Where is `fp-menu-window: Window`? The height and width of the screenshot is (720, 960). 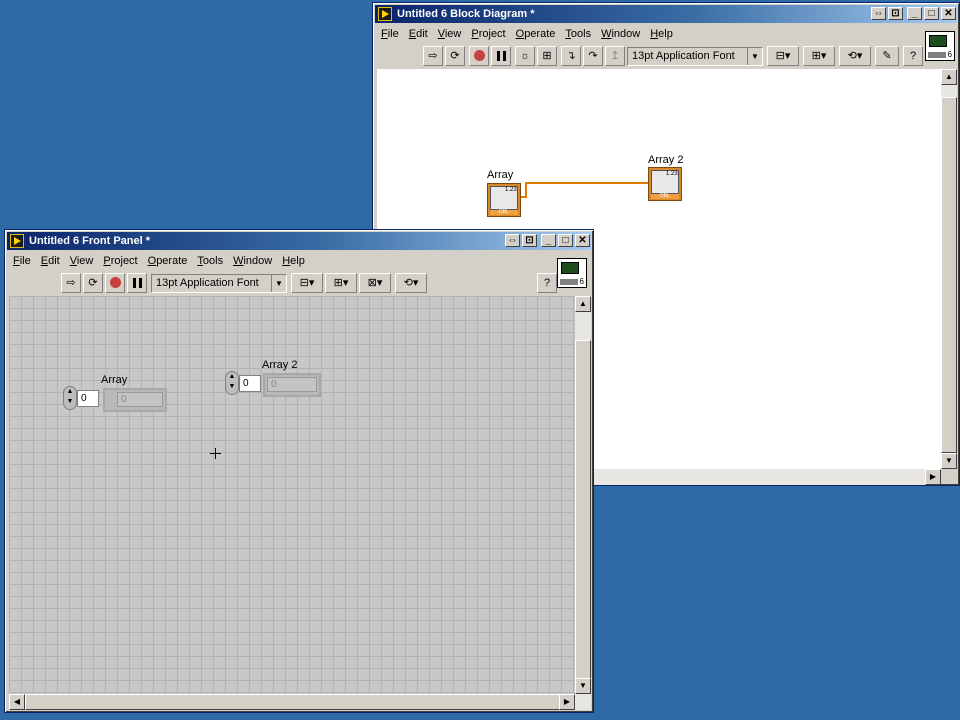
fp-menu-window: Window is located at coordinates (253, 261).